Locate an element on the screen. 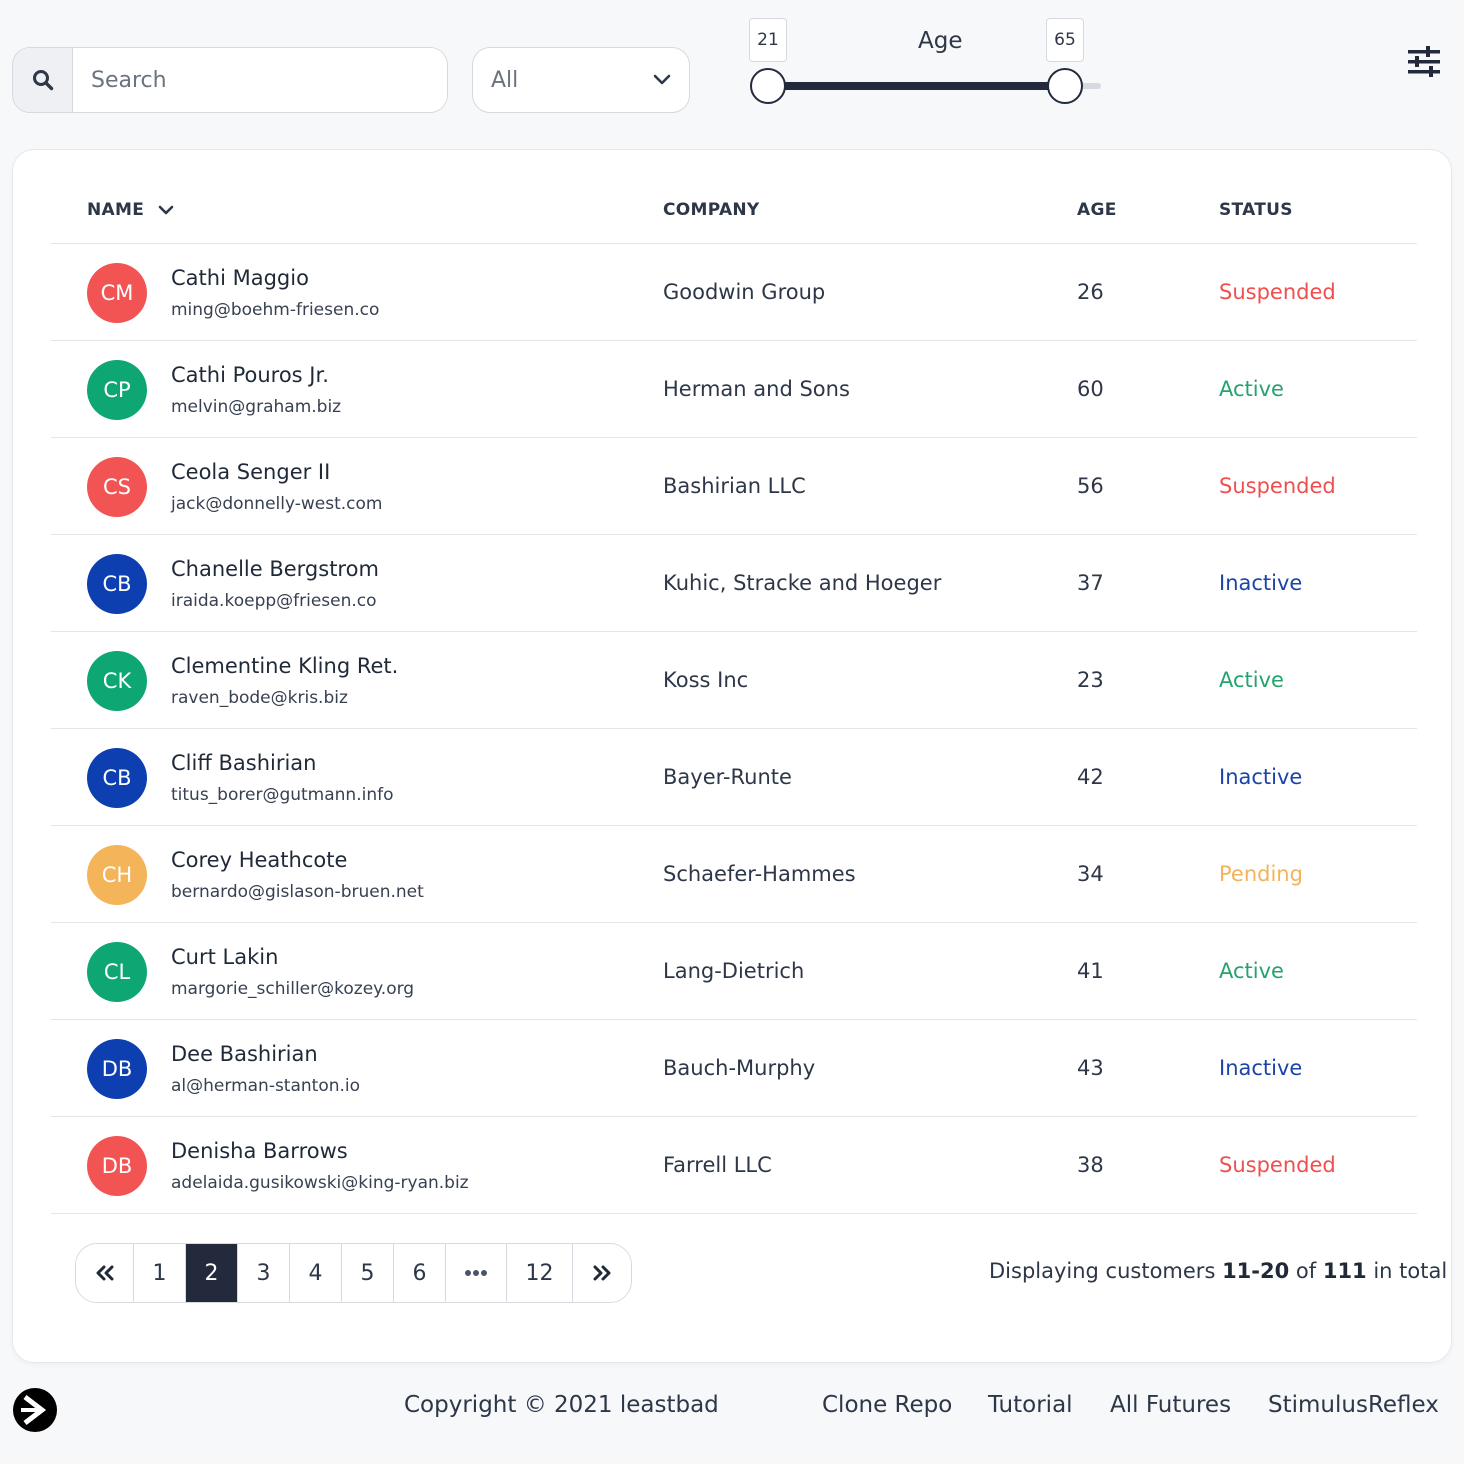 The height and width of the screenshot is (1464, 1464). column-header-company: COMPANY is located at coordinates (711, 210).